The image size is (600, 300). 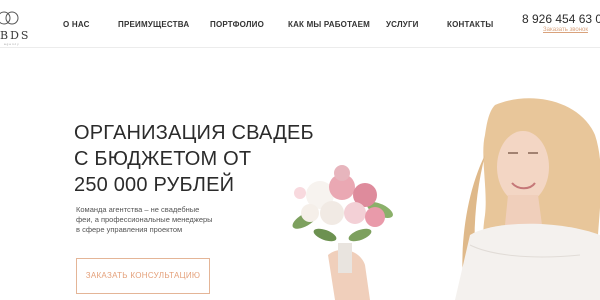 I want to click on nav-item-contacts: КОНТАКТЫ, so click(x=470, y=24).